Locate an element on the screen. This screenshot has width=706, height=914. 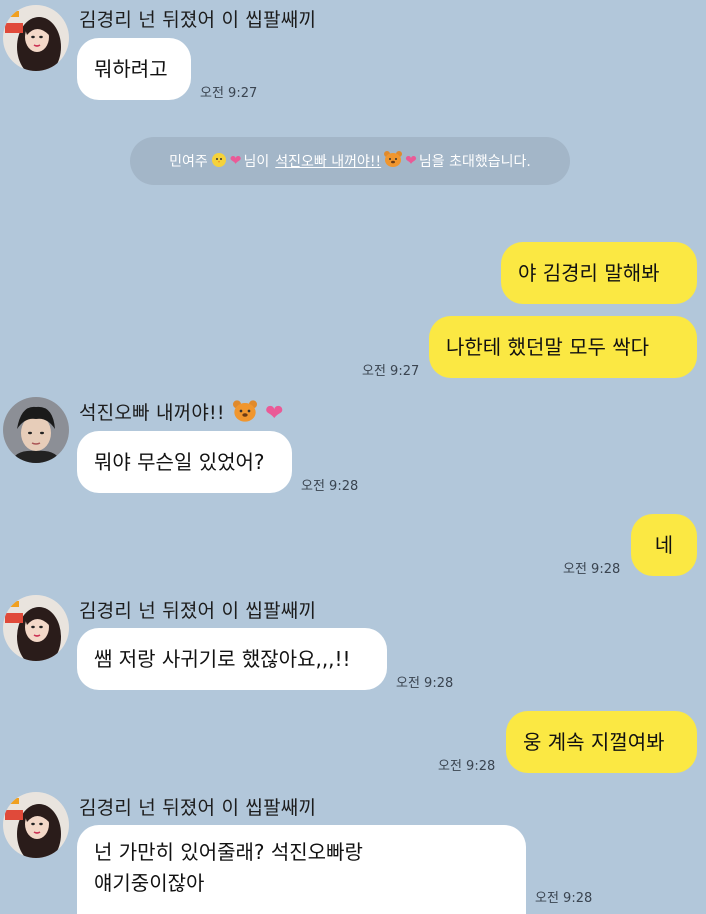
message-bubble-outgoing: 나한테 했던말 모두 싹다 is located at coordinates (563, 347).